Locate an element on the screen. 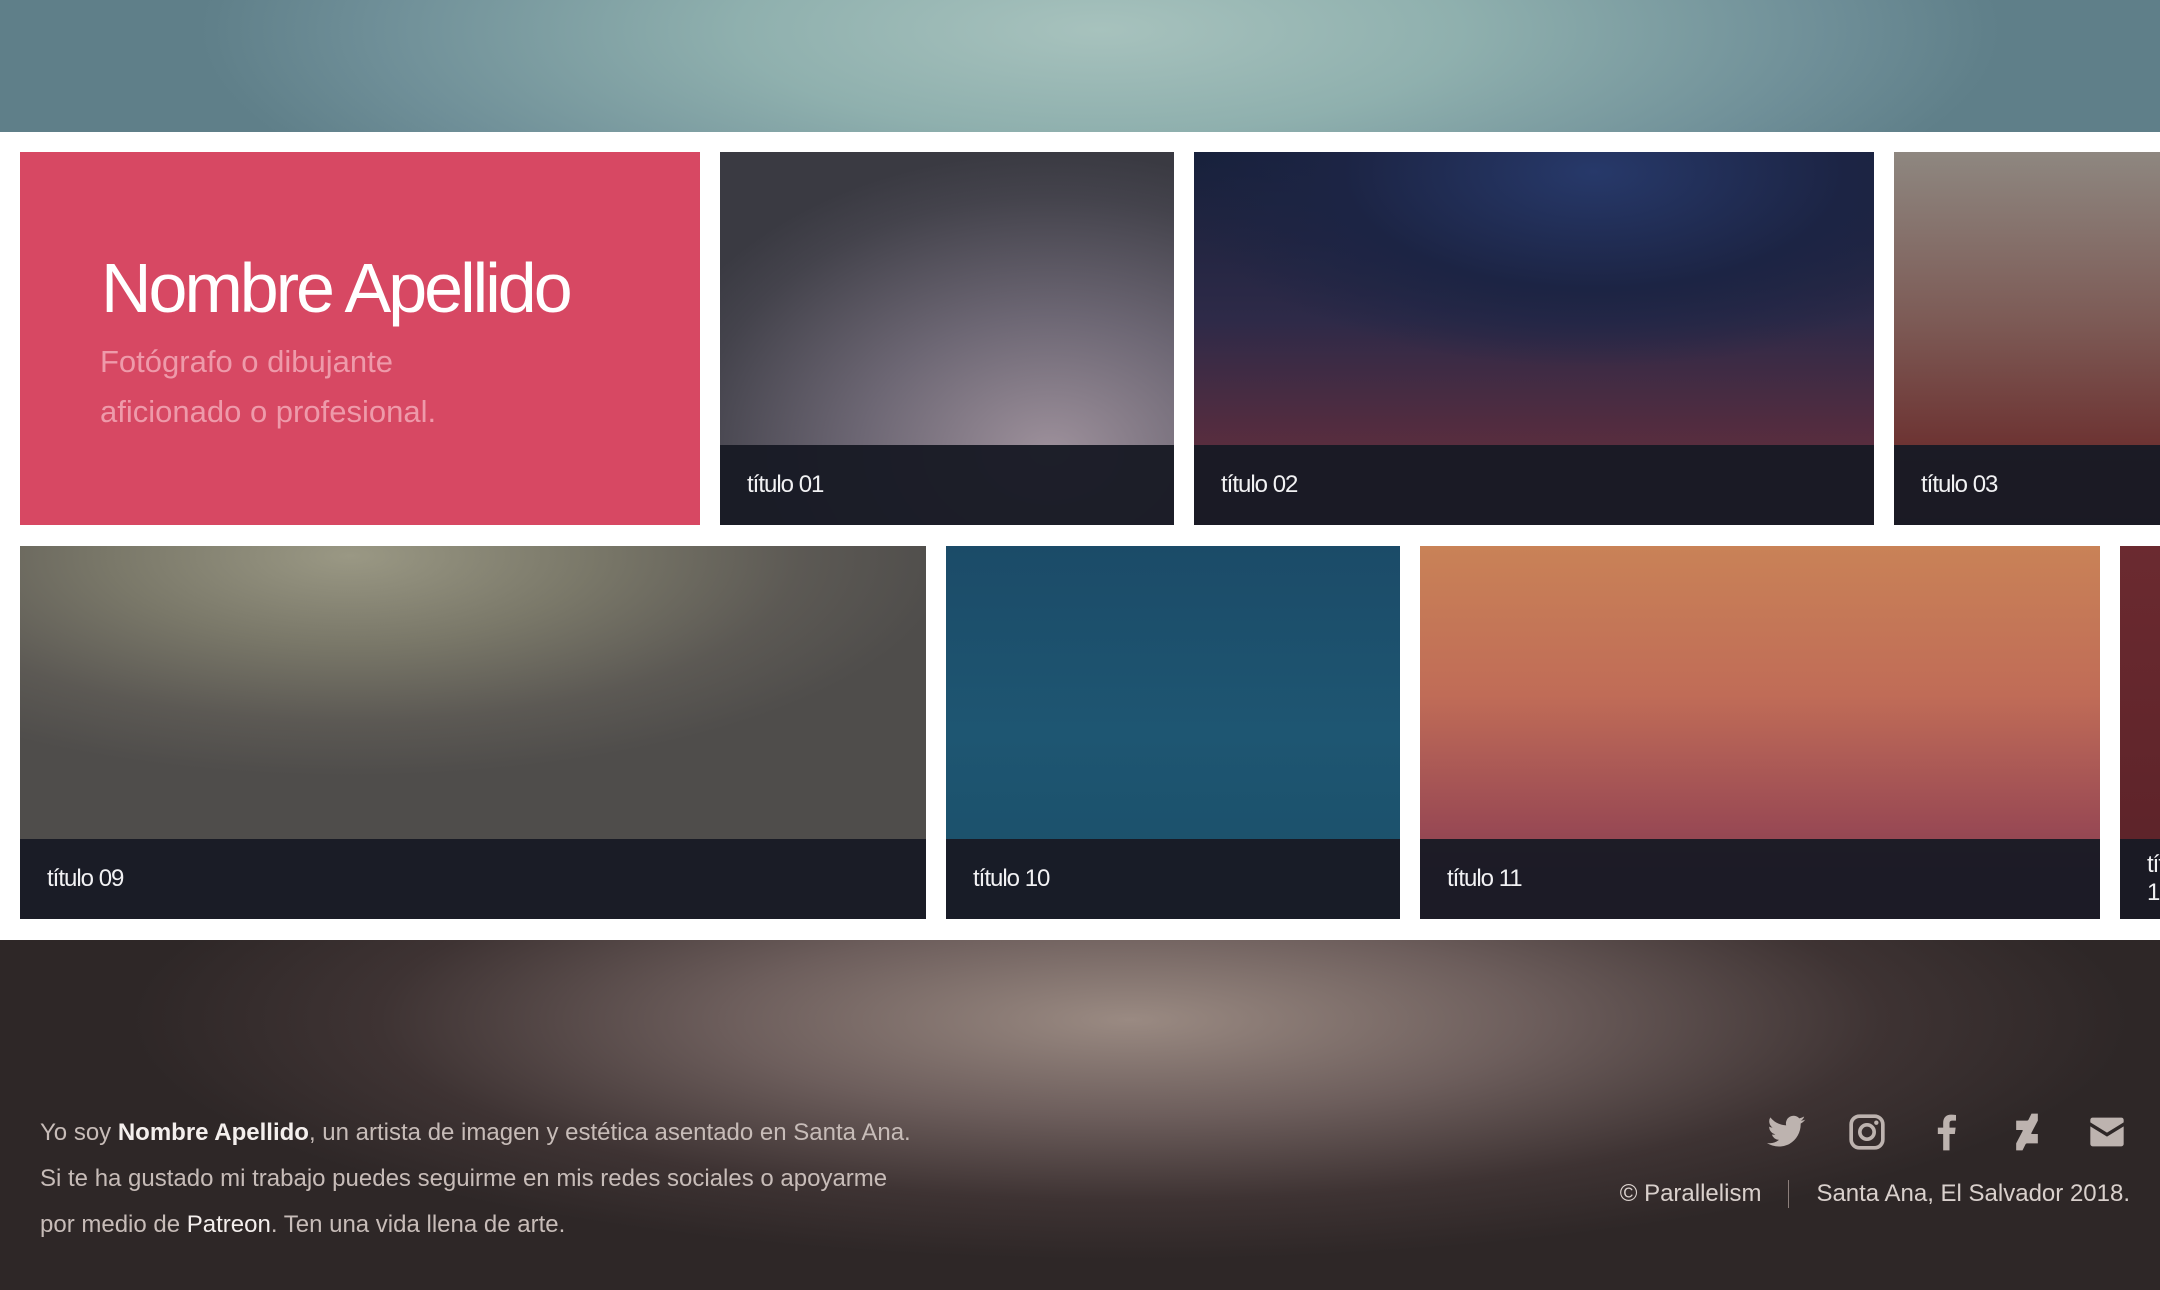  footer-about-text: Yo soy is located at coordinates (79, 1132).